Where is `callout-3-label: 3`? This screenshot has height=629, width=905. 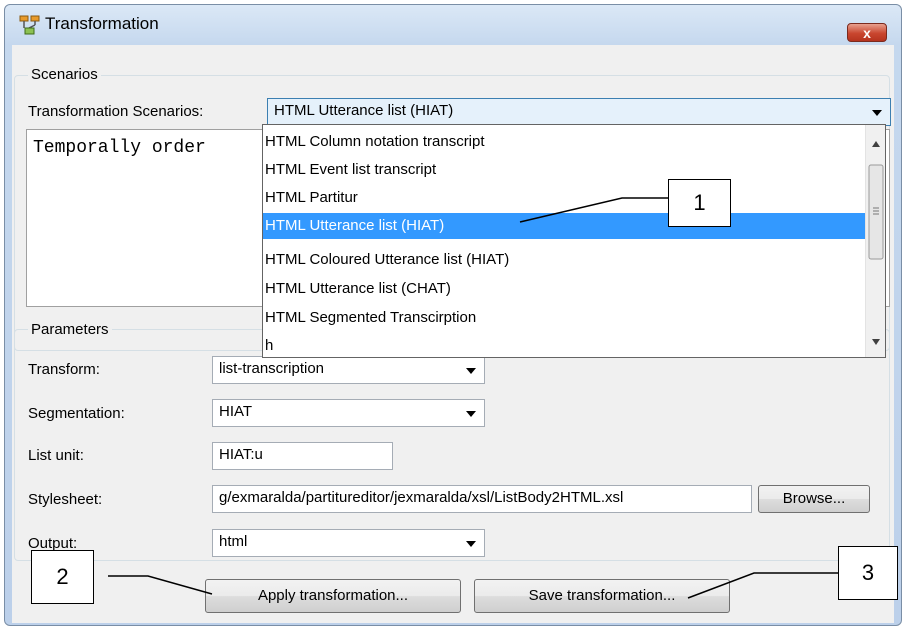 callout-3-label: 3 is located at coordinates (868, 572).